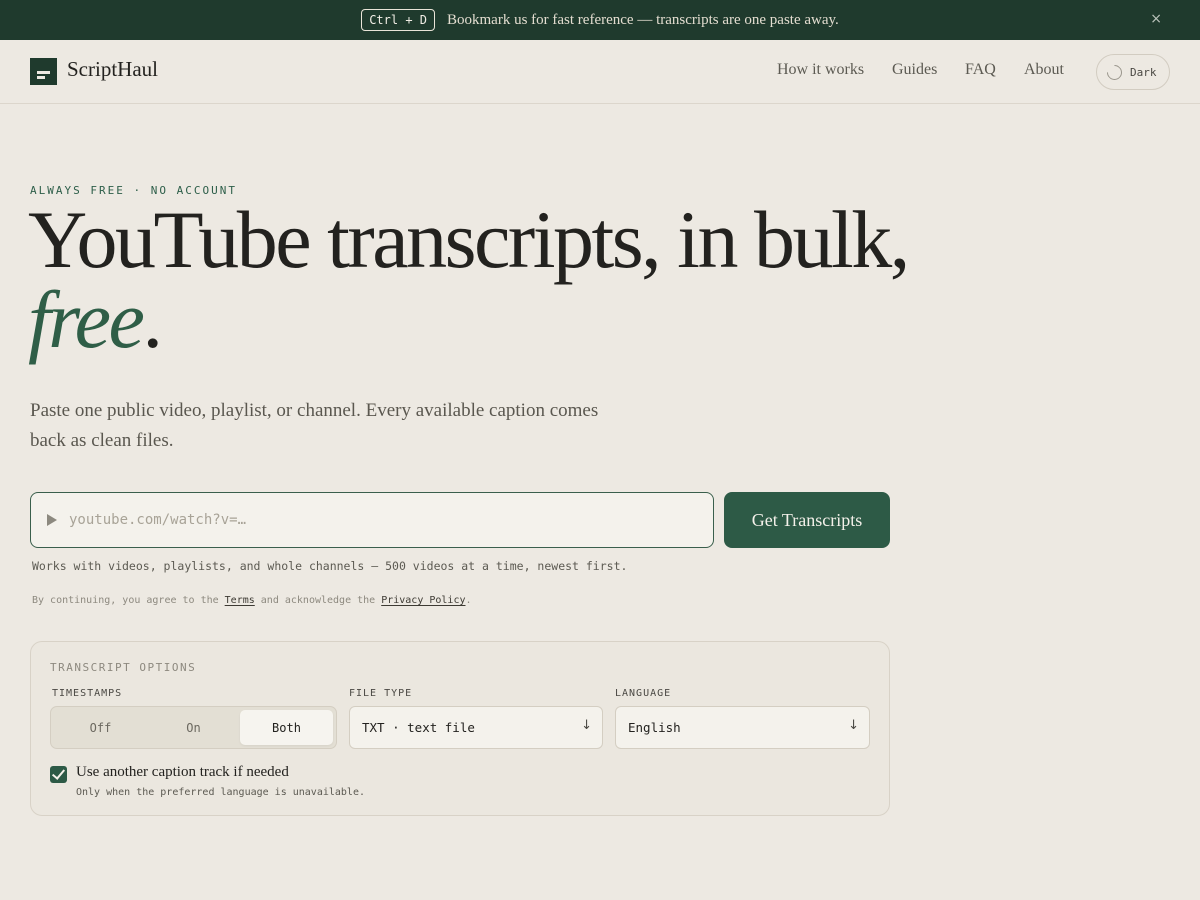 This screenshot has width=1200, height=900. What do you see at coordinates (469, 239) in the screenshot?
I see `headline-text: YouTube transcripts, in bulk,` at bounding box center [469, 239].